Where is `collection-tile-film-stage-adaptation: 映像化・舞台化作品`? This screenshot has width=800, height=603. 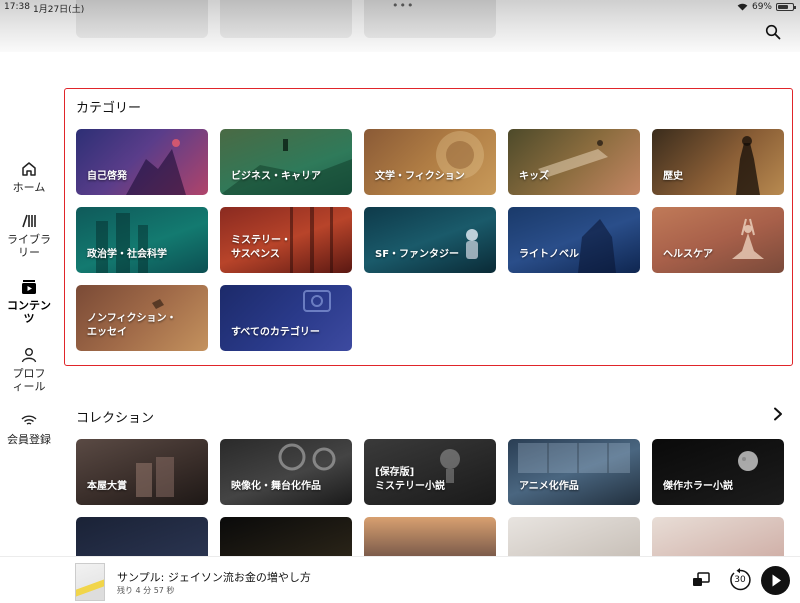 collection-tile-film-stage-adaptation: 映像化・舞台化作品 is located at coordinates (286, 472).